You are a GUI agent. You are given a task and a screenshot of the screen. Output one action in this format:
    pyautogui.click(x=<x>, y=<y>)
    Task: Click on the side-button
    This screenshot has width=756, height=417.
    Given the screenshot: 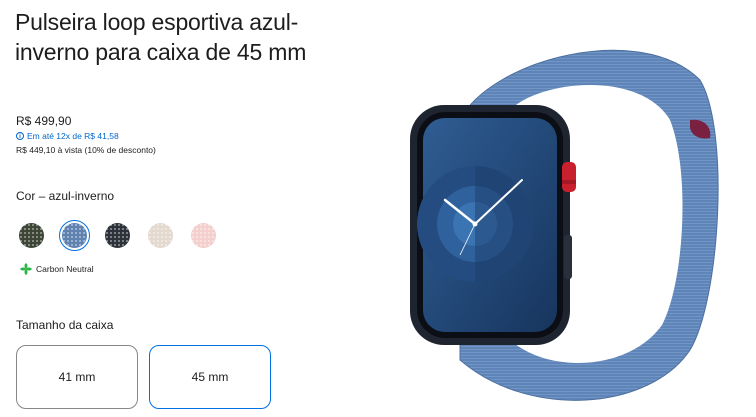 What is the action you would take?
    pyautogui.click(x=568, y=257)
    